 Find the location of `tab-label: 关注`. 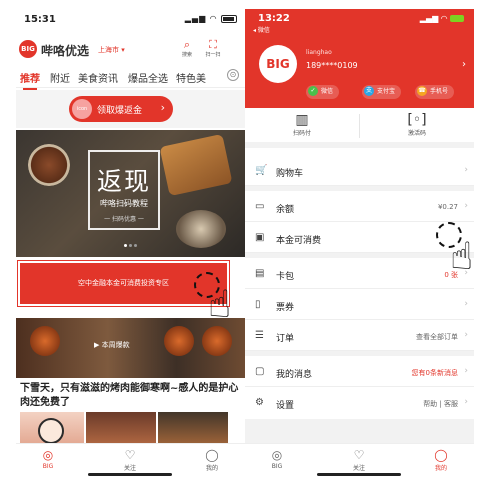

tab-label: 关注 is located at coordinates (358, 468).